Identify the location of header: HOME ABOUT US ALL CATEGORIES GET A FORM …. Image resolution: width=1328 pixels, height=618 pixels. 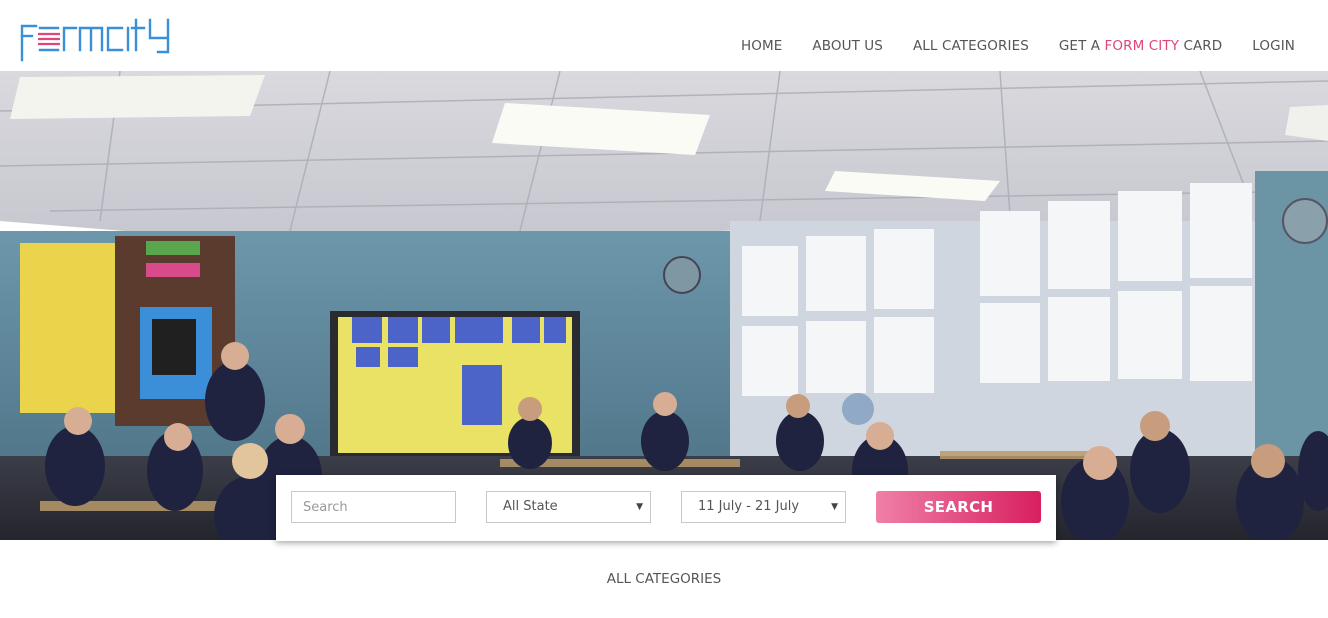
(664, 35).